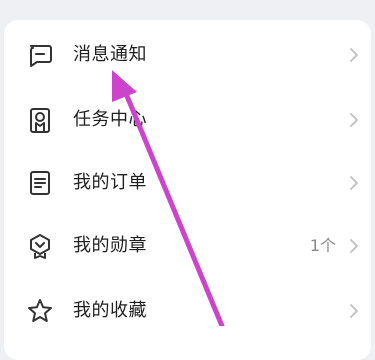 The image size is (375, 360). What do you see at coordinates (40, 311) in the screenshot?
I see `star-icon` at bounding box center [40, 311].